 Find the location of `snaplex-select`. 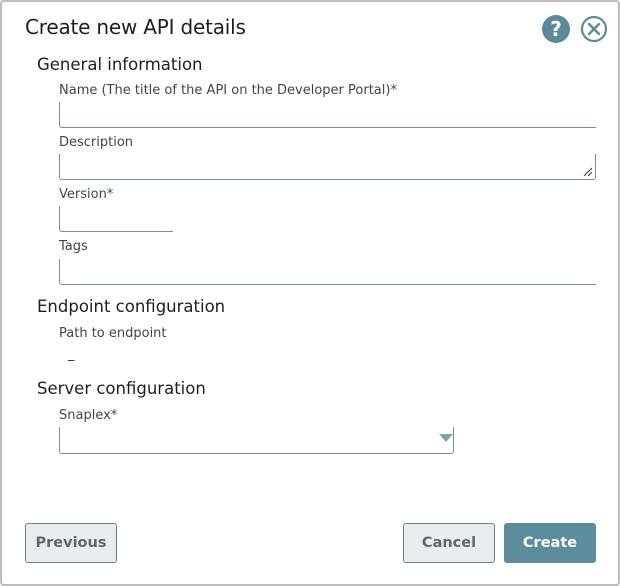

snaplex-select is located at coordinates (256, 440).